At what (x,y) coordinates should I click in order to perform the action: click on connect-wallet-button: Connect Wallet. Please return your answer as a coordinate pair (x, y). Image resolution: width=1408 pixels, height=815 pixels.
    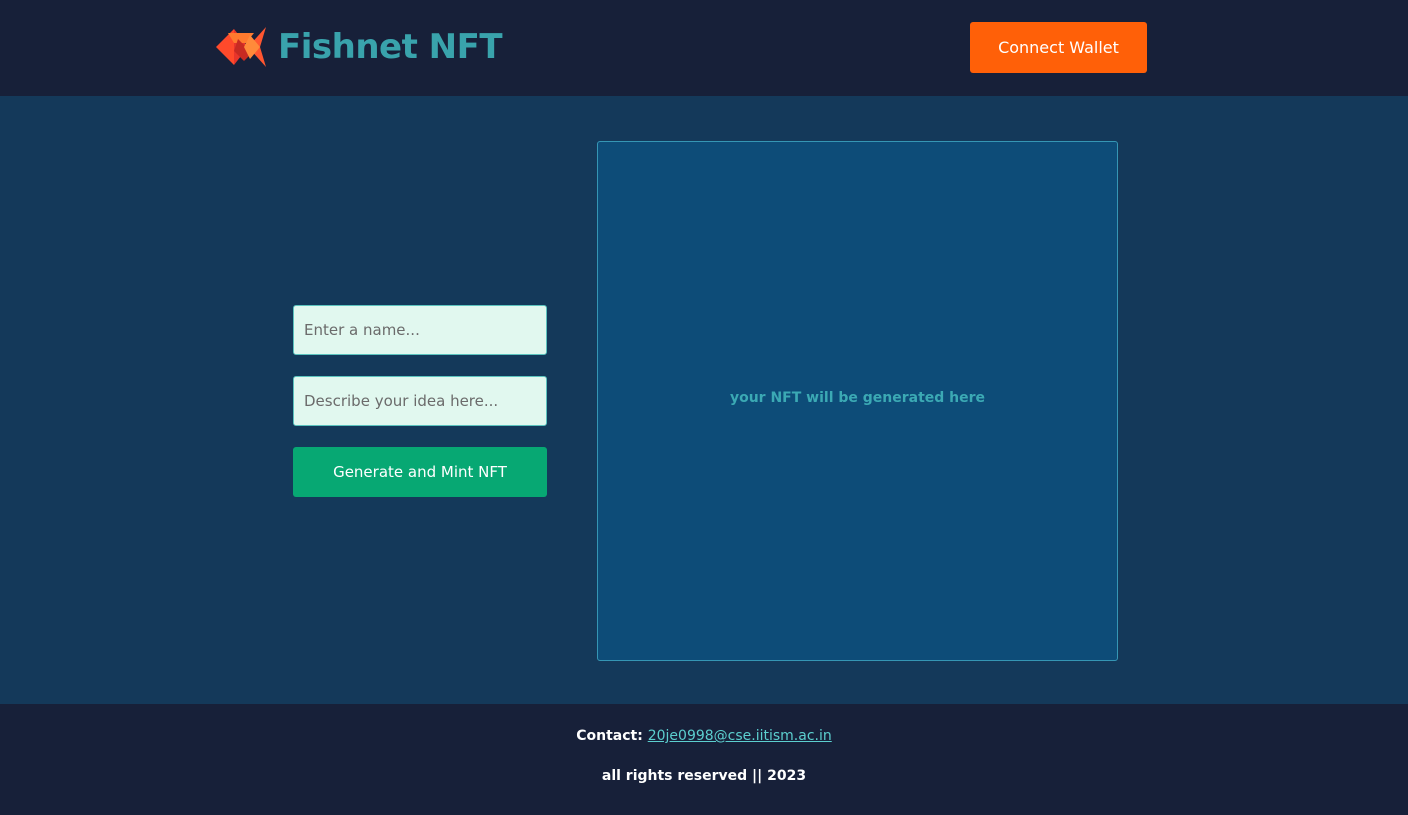
    Looking at the image, I should click on (1058, 47).